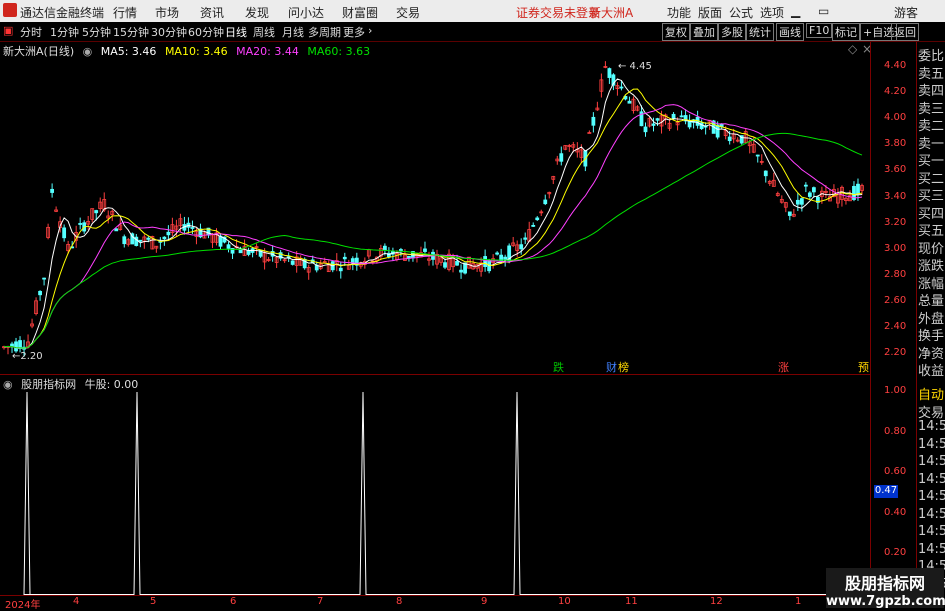 This screenshot has height=611, width=945. I want to click on side-item: 收益, so click(931, 369).